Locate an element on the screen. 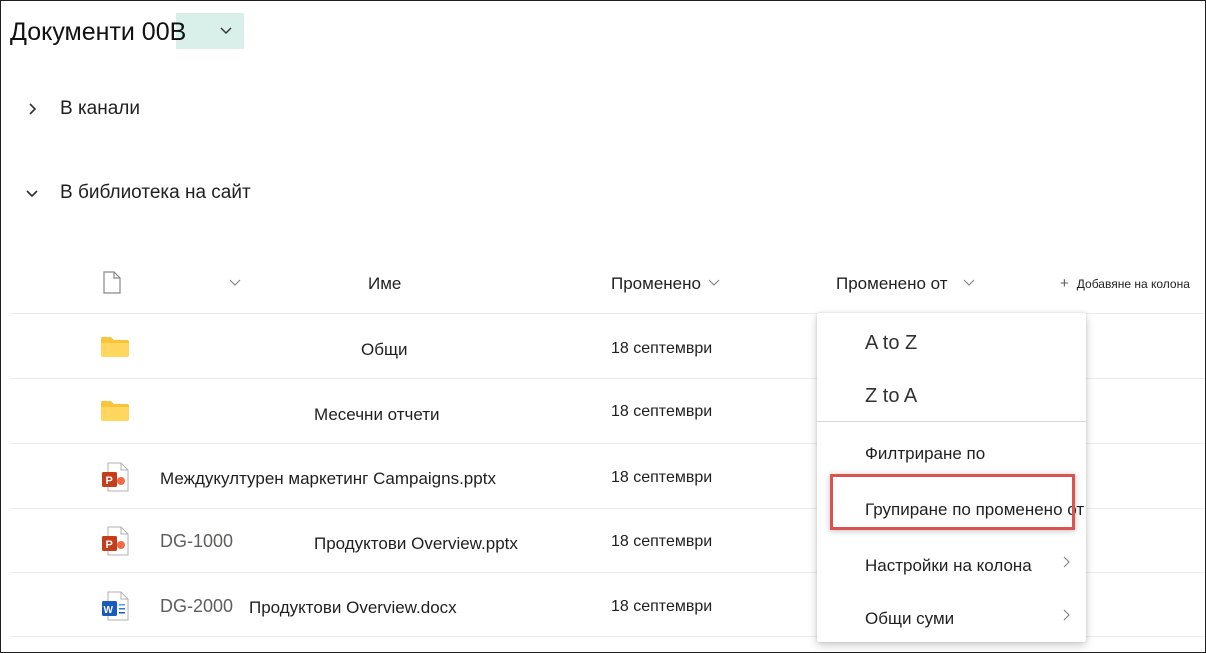 Image resolution: width=1206 pixels, height=653 pixels. add-column-button: + Добавяне на колона is located at coordinates (1125, 283).